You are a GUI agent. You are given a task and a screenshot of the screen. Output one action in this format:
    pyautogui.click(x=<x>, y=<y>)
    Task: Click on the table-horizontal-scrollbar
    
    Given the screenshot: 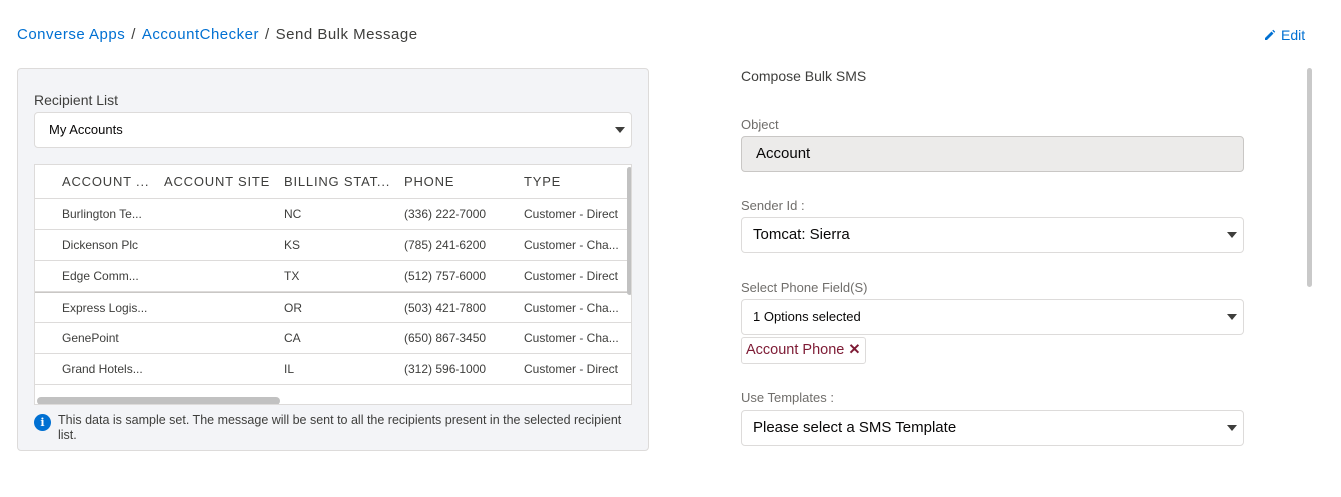 What is the action you would take?
    pyautogui.click(x=158, y=400)
    